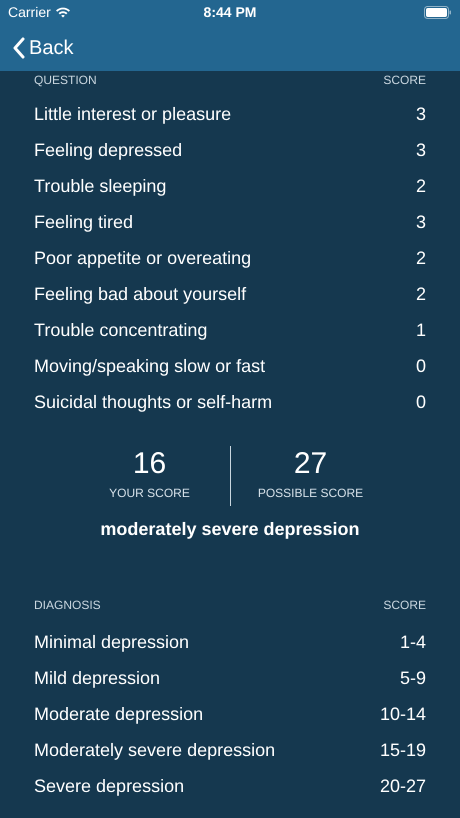  What do you see at coordinates (155, 750) in the screenshot?
I see `diagnosis-label: Moderately severe depression` at bounding box center [155, 750].